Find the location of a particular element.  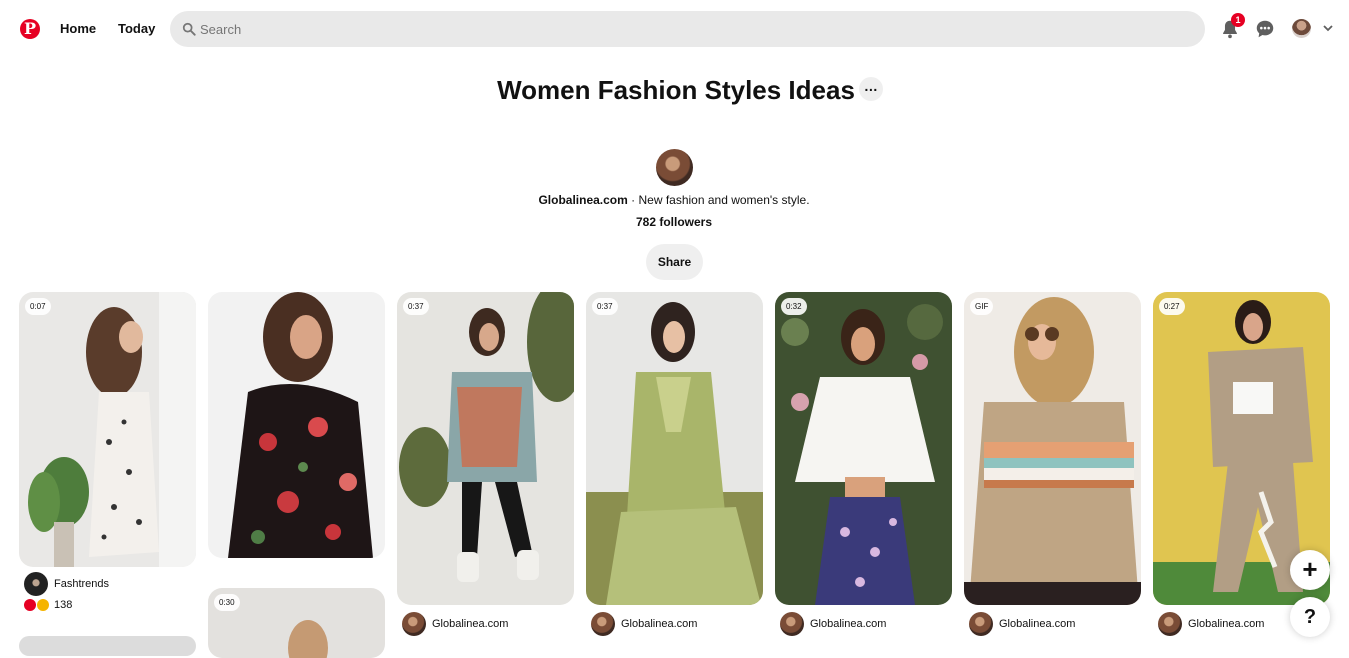

board-description: New fashion and women's style. is located at coordinates (724, 200).